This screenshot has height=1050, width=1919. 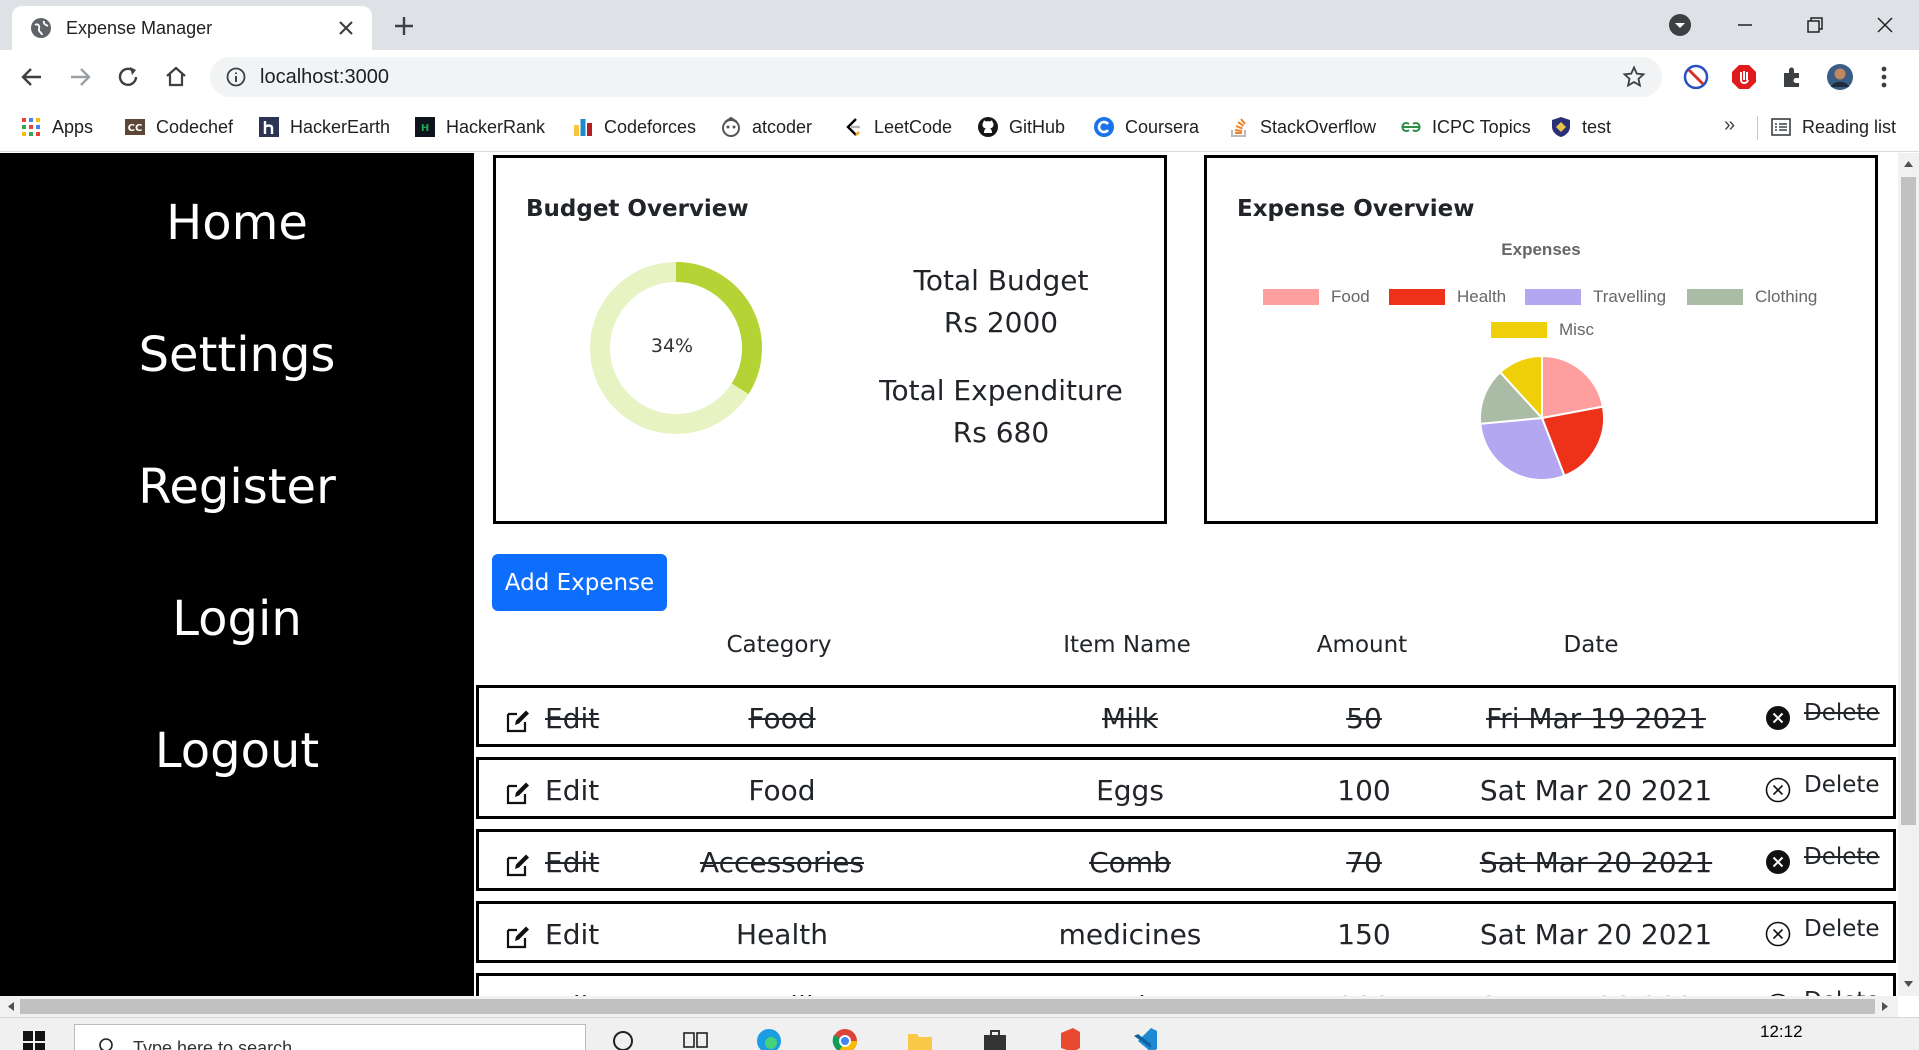 What do you see at coordinates (1744, 77) in the screenshot?
I see `adblock-extension-icon` at bounding box center [1744, 77].